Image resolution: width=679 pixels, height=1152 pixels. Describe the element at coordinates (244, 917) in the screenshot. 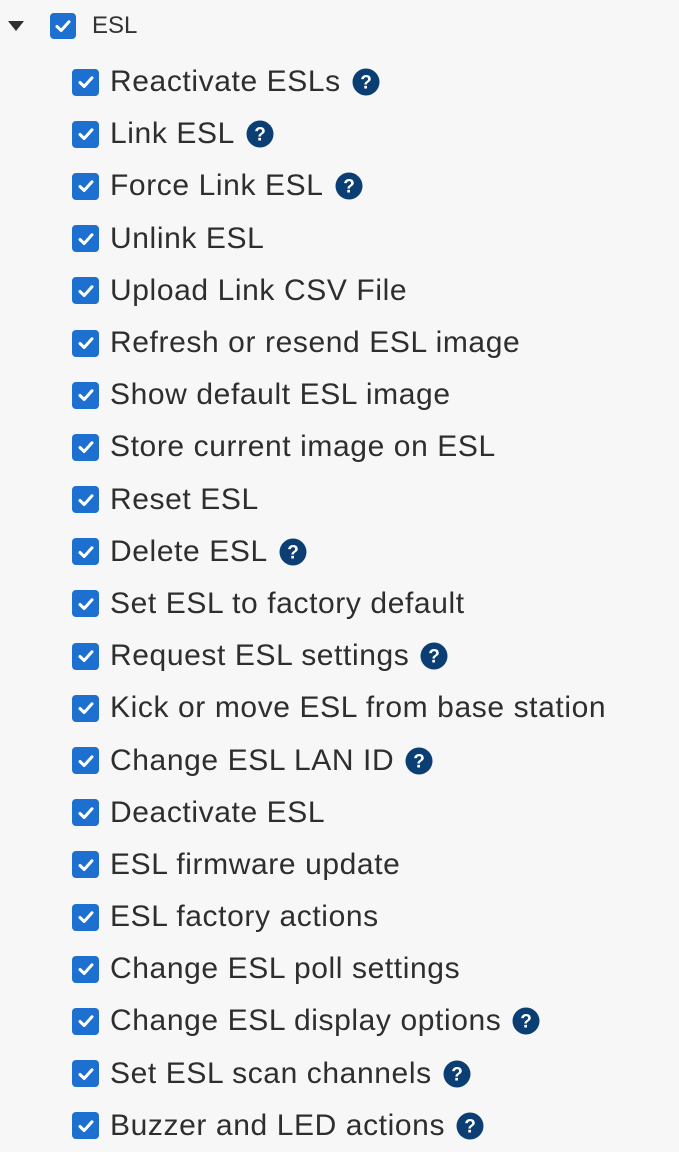

I see `permission-label: ESL factory actions` at that location.